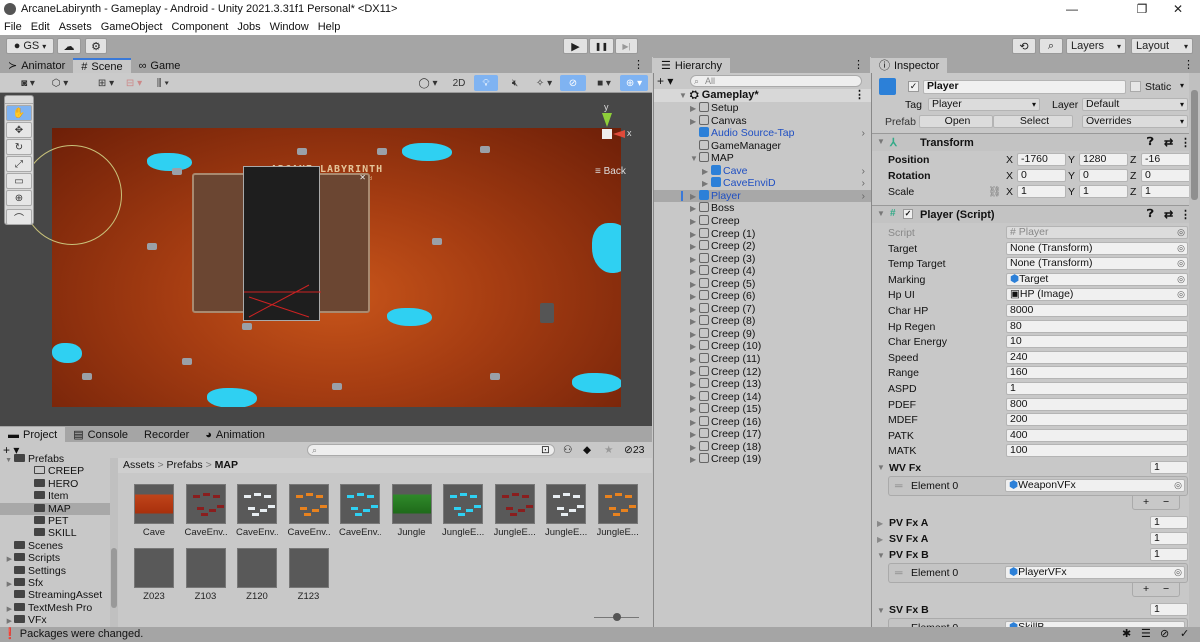 This screenshot has width=1200, height=642. Describe the element at coordinates (776, 81) in the screenshot. I see `hierarchy-search-input: ⌕ All` at that location.